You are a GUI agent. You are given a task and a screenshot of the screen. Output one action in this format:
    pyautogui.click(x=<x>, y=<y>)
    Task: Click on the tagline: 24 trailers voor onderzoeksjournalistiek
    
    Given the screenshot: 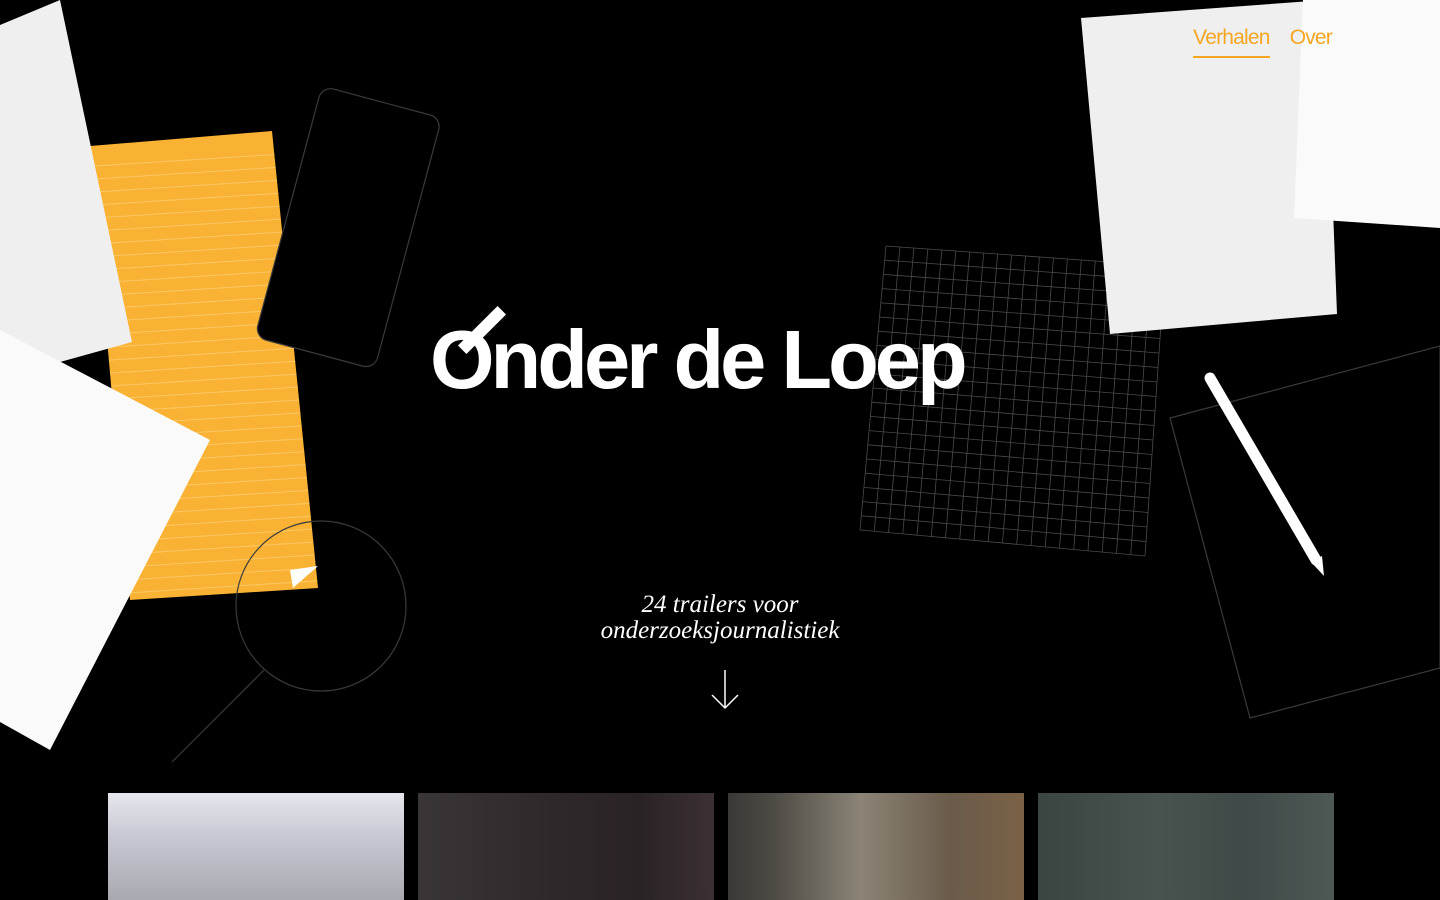 What is the action you would take?
    pyautogui.click(x=720, y=618)
    